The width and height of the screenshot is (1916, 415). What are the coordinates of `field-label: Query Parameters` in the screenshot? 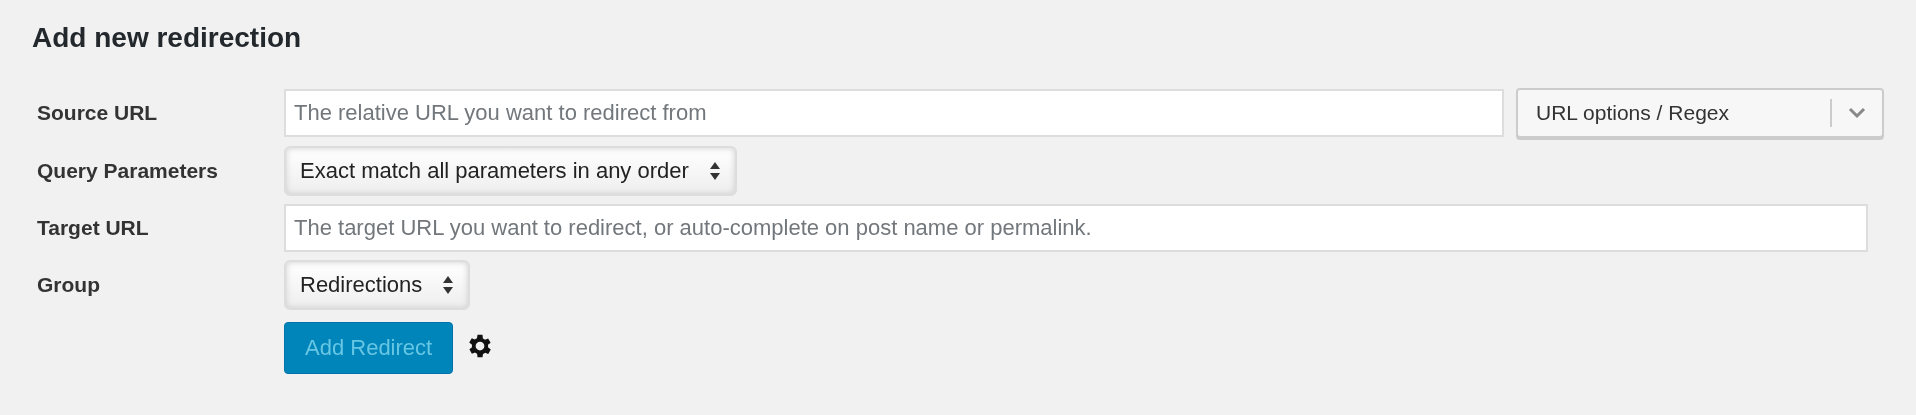 It's located at (128, 171).